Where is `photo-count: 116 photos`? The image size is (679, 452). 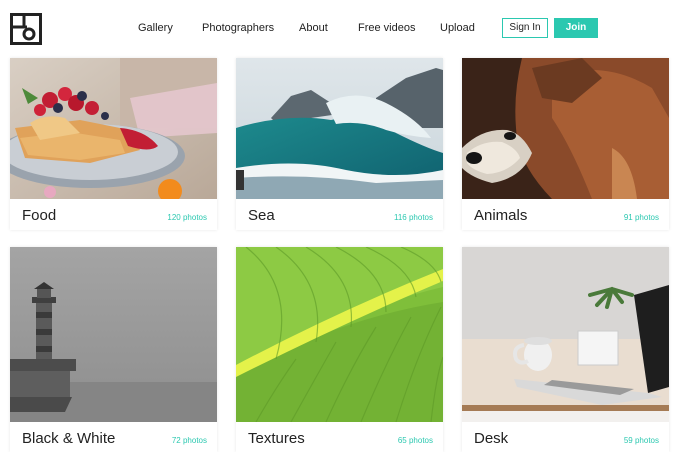 photo-count: 116 photos is located at coordinates (413, 217).